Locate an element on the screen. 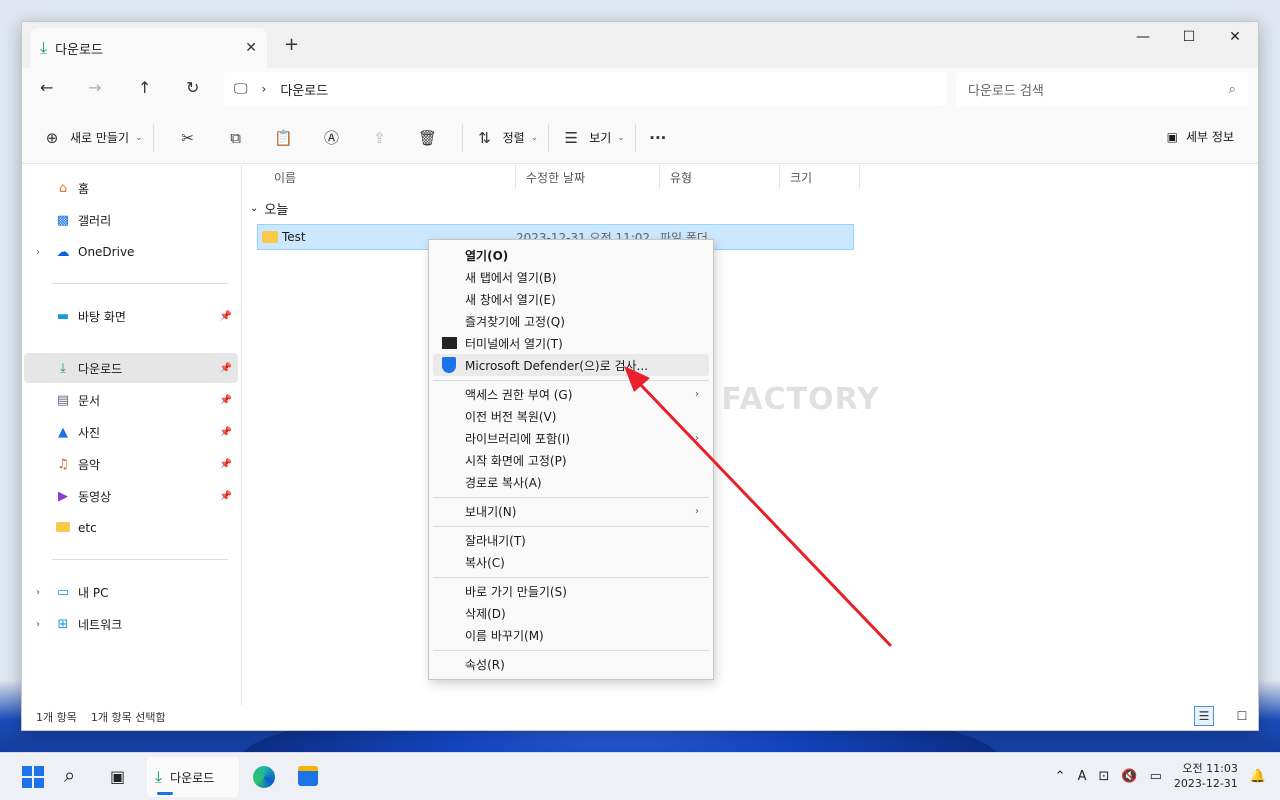 This screenshot has width=1280, height=800. search-box: 다운로드 검색 ⌕ is located at coordinates (1102, 89).